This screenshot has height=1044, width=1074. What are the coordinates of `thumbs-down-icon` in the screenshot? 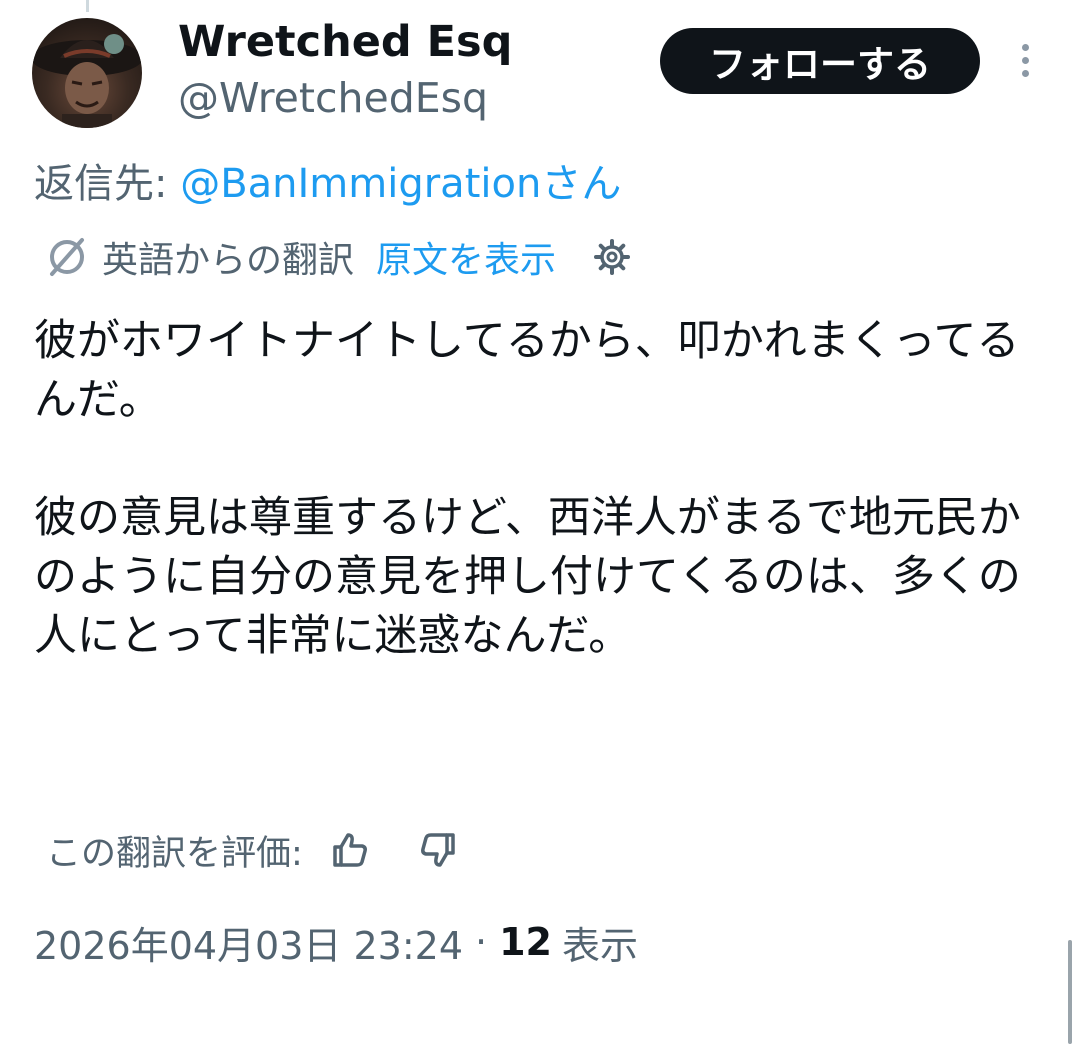 It's located at (438, 850).